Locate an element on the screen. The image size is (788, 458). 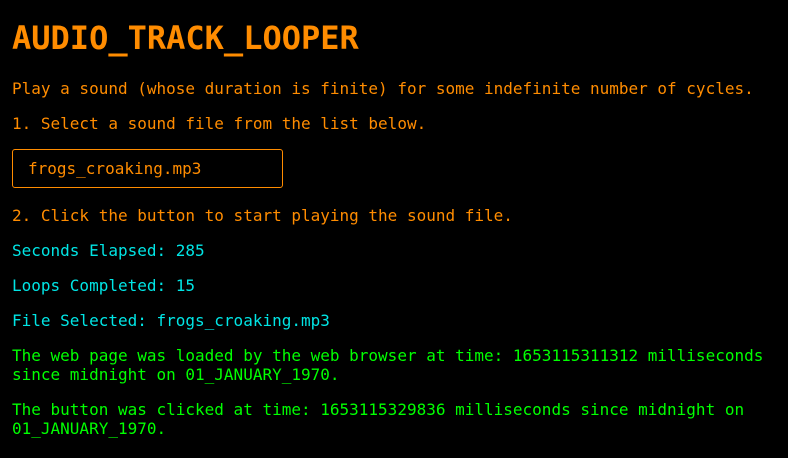
seconds-elapsed-text: Seconds Elapsed: 285 is located at coordinates (108, 250).